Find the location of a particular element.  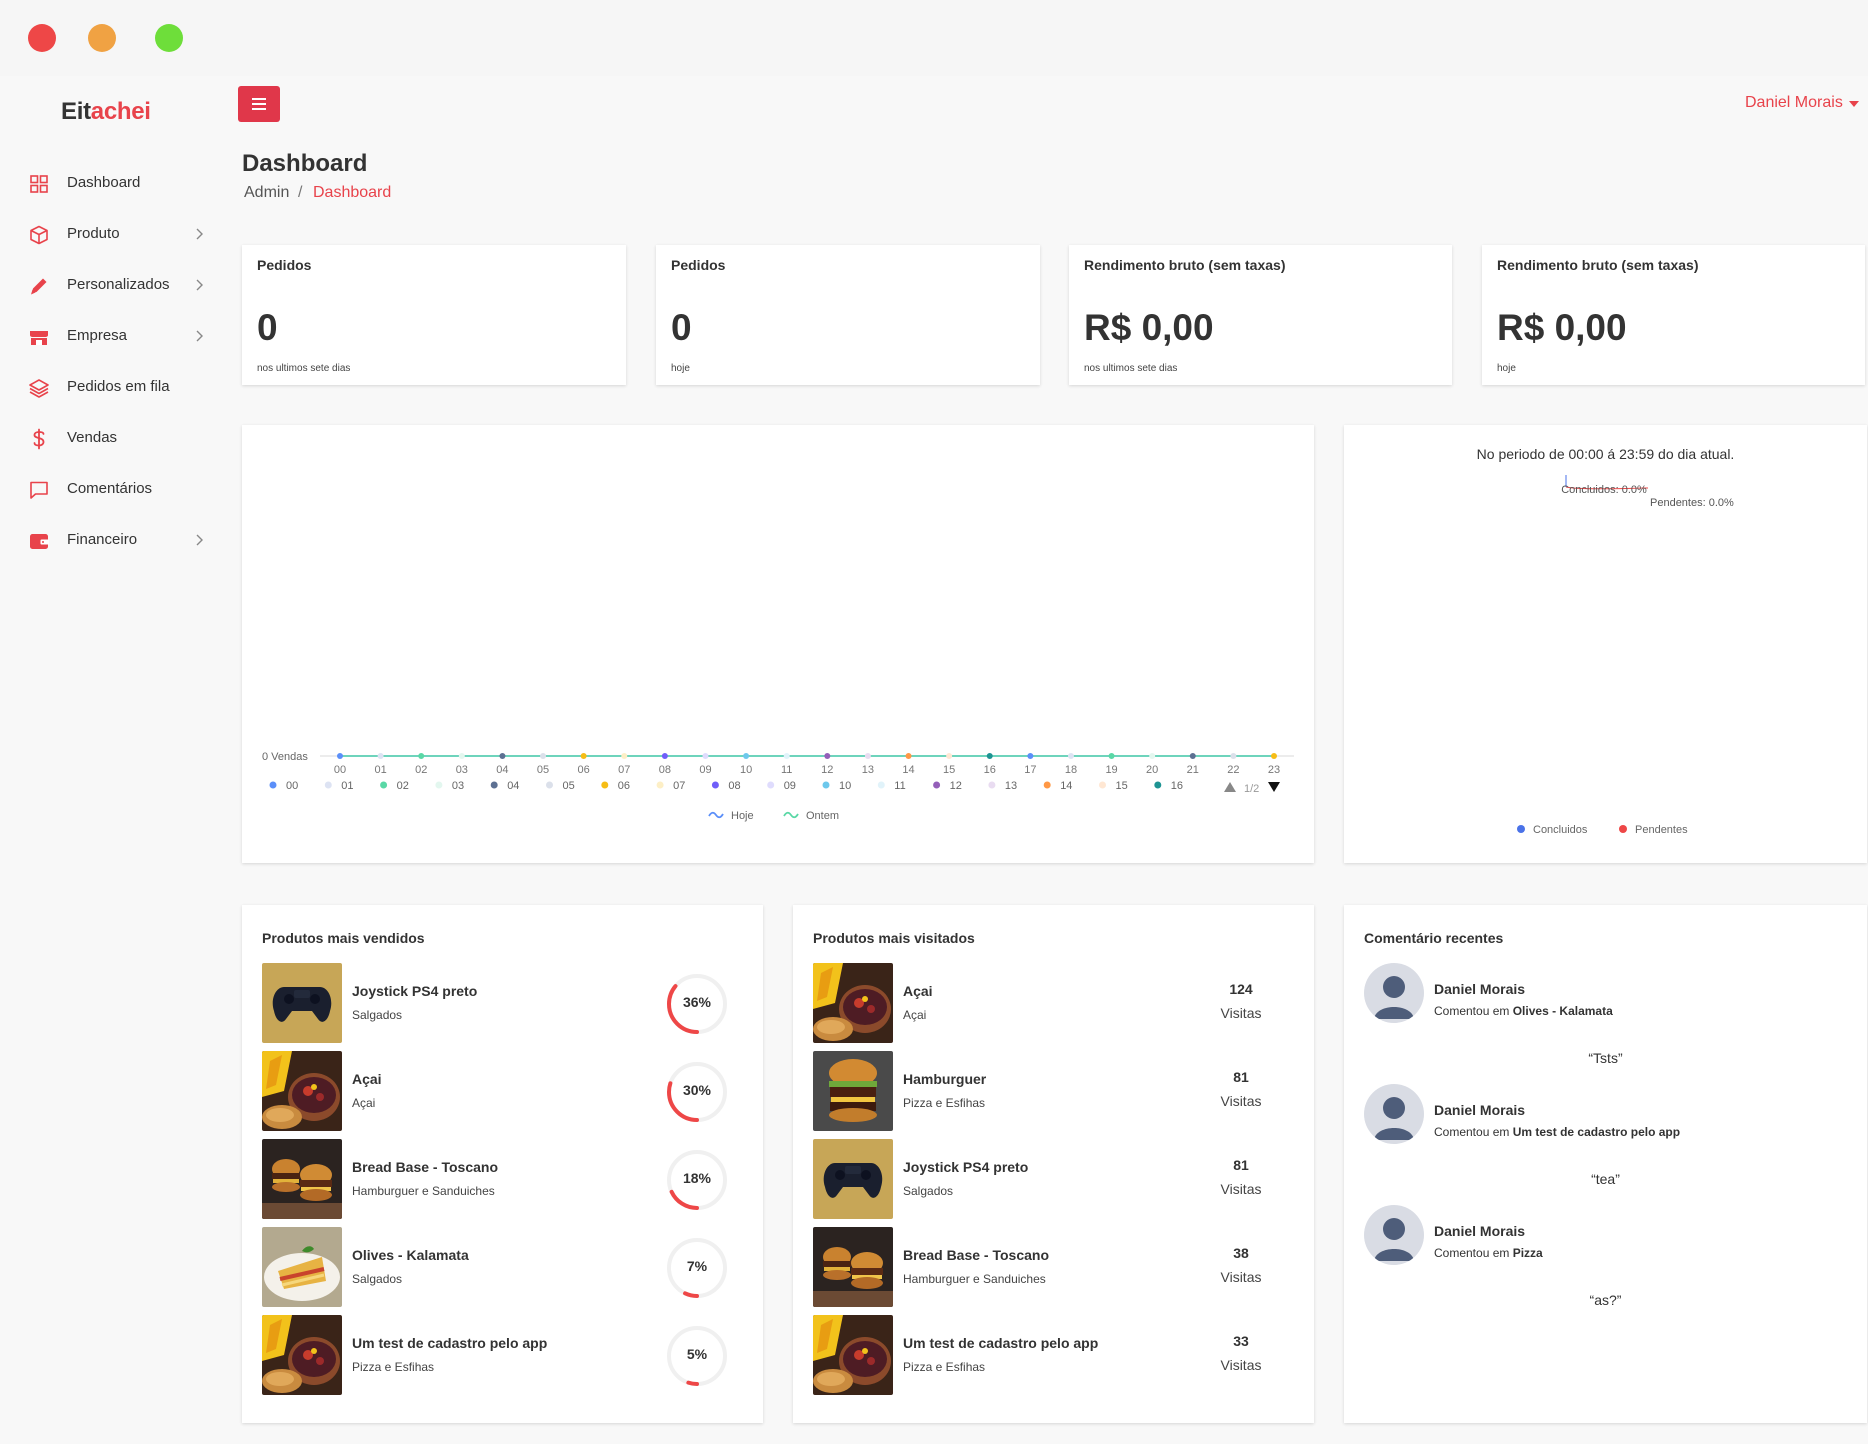

legend-label: 14 is located at coordinates (1066, 786).